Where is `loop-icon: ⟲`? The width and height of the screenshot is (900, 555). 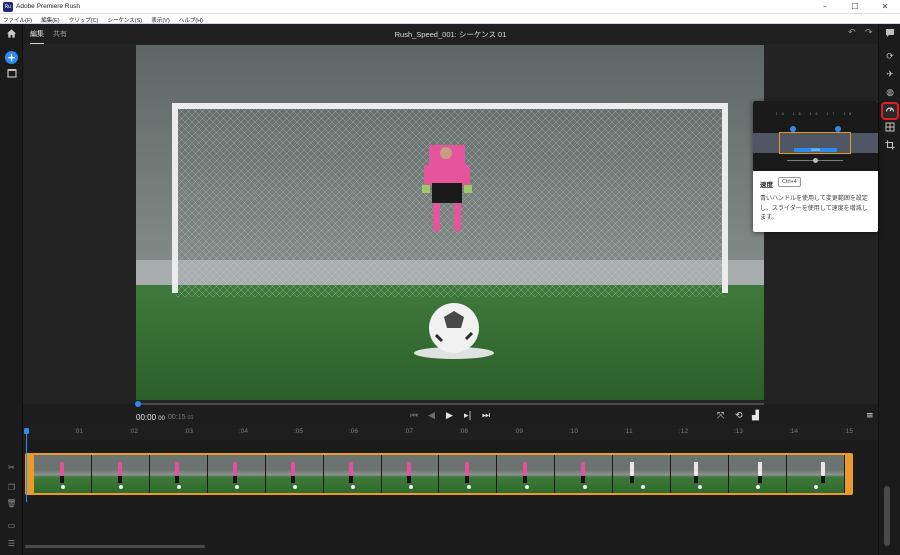
loop-icon: ⟲ is located at coordinates (739, 416).